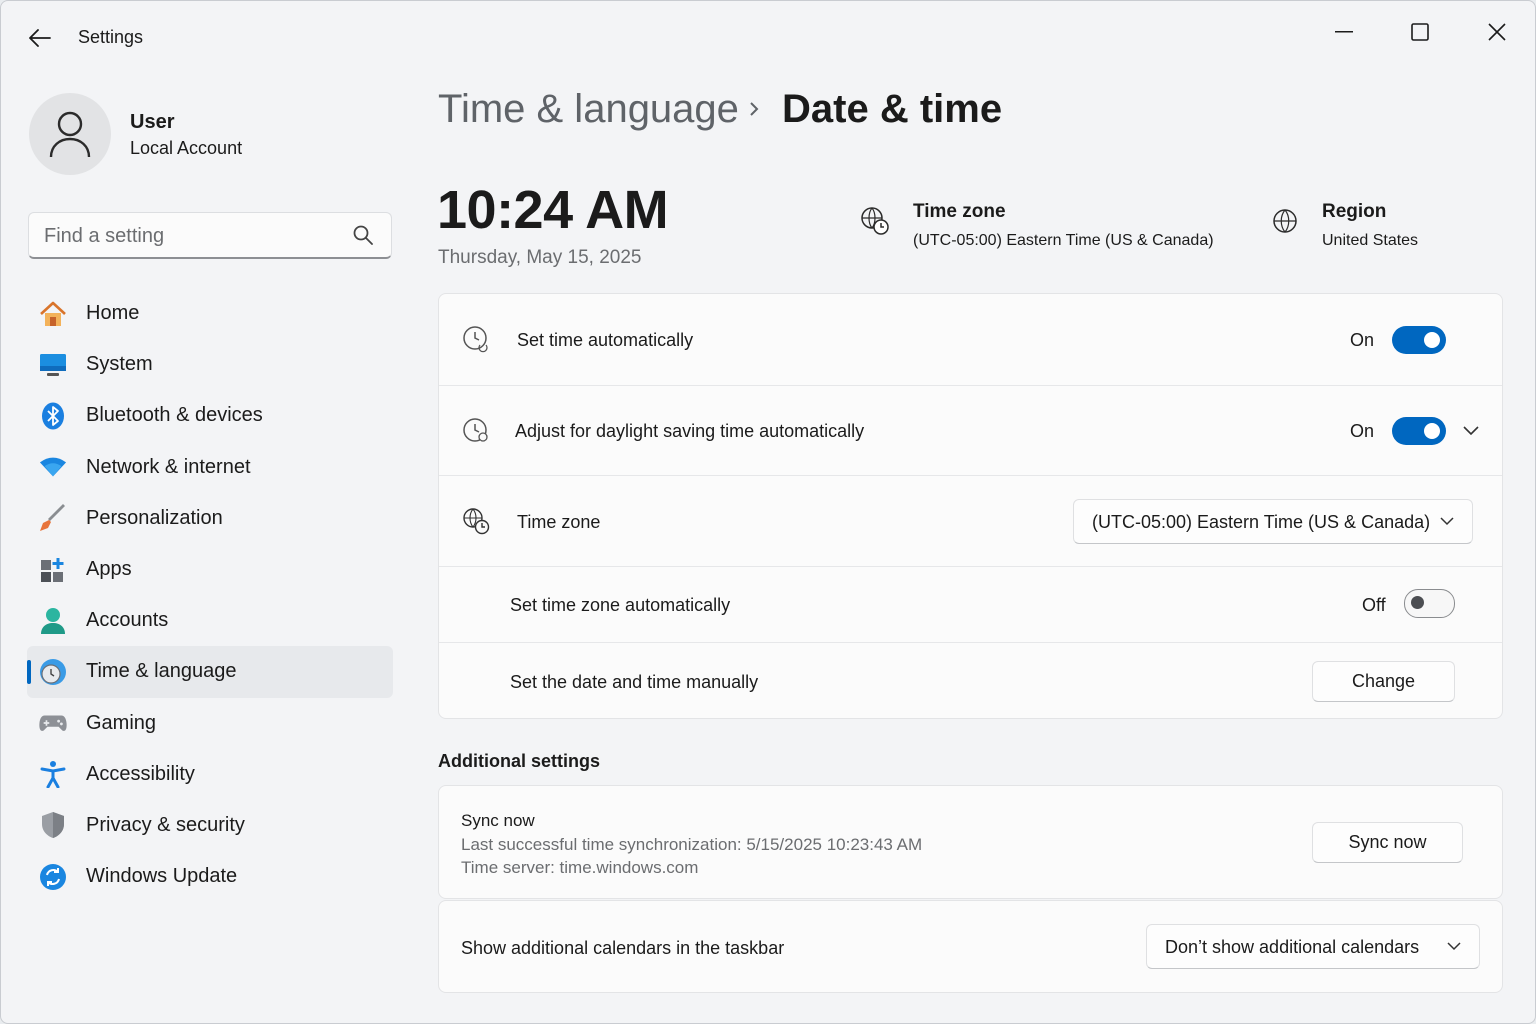 Image resolution: width=1536 pixels, height=1024 pixels. What do you see at coordinates (754, 109) in the screenshot?
I see `chevron-right-icon` at bounding box center [754, 109].